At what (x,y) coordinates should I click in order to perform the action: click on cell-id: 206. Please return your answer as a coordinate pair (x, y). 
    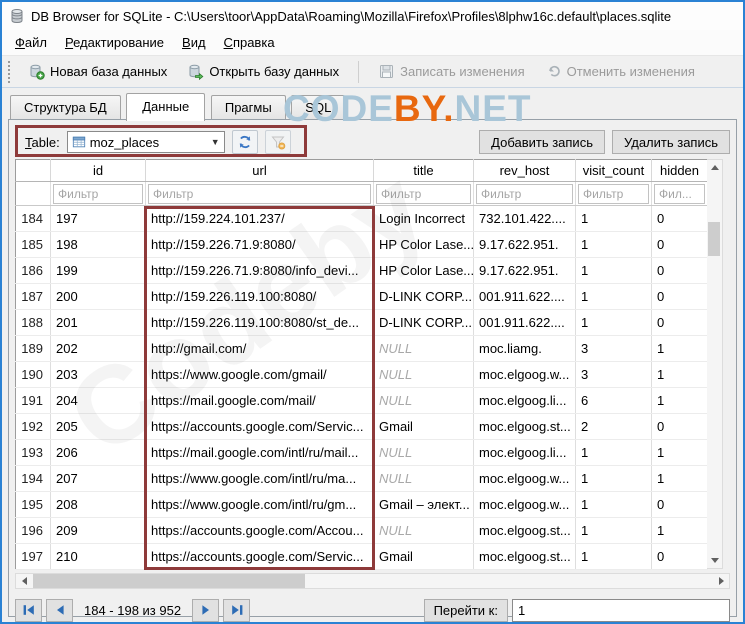
    Looking at the image, I should click on (98, 452).